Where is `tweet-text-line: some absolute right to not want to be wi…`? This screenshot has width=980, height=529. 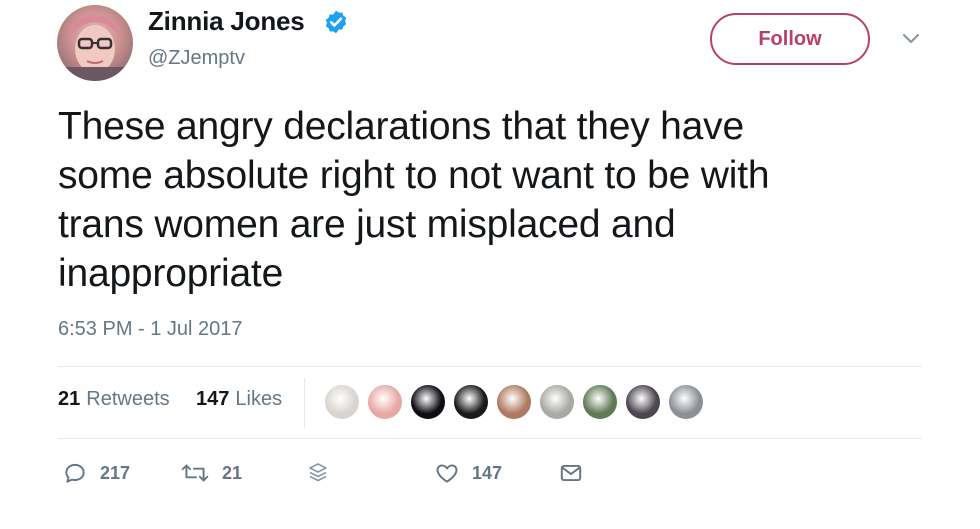
tweet-text-line: some absolute right to not want to be wi… is located at coordinates (414, 175).